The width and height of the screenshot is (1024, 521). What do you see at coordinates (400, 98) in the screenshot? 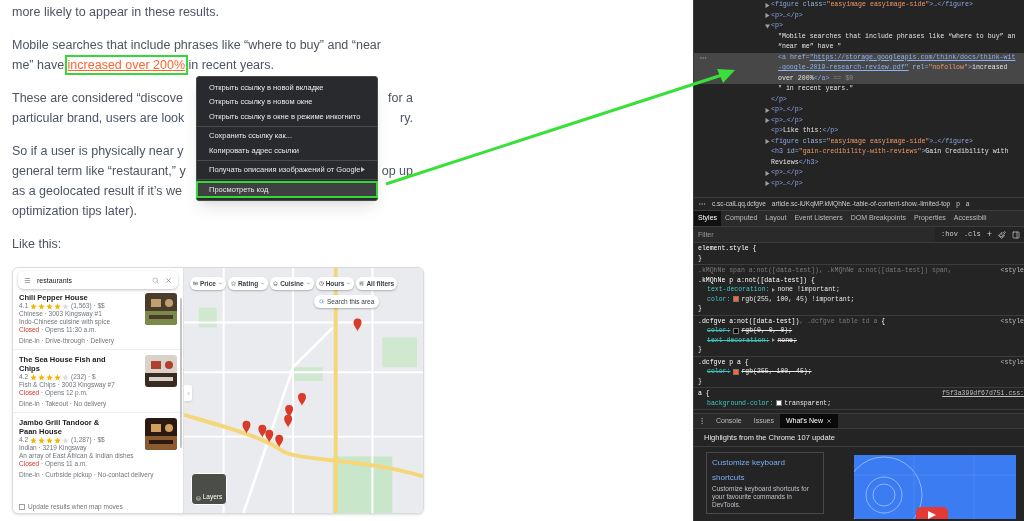
I see `paragraph-fragment: for a` at bounding box center [400, 98].